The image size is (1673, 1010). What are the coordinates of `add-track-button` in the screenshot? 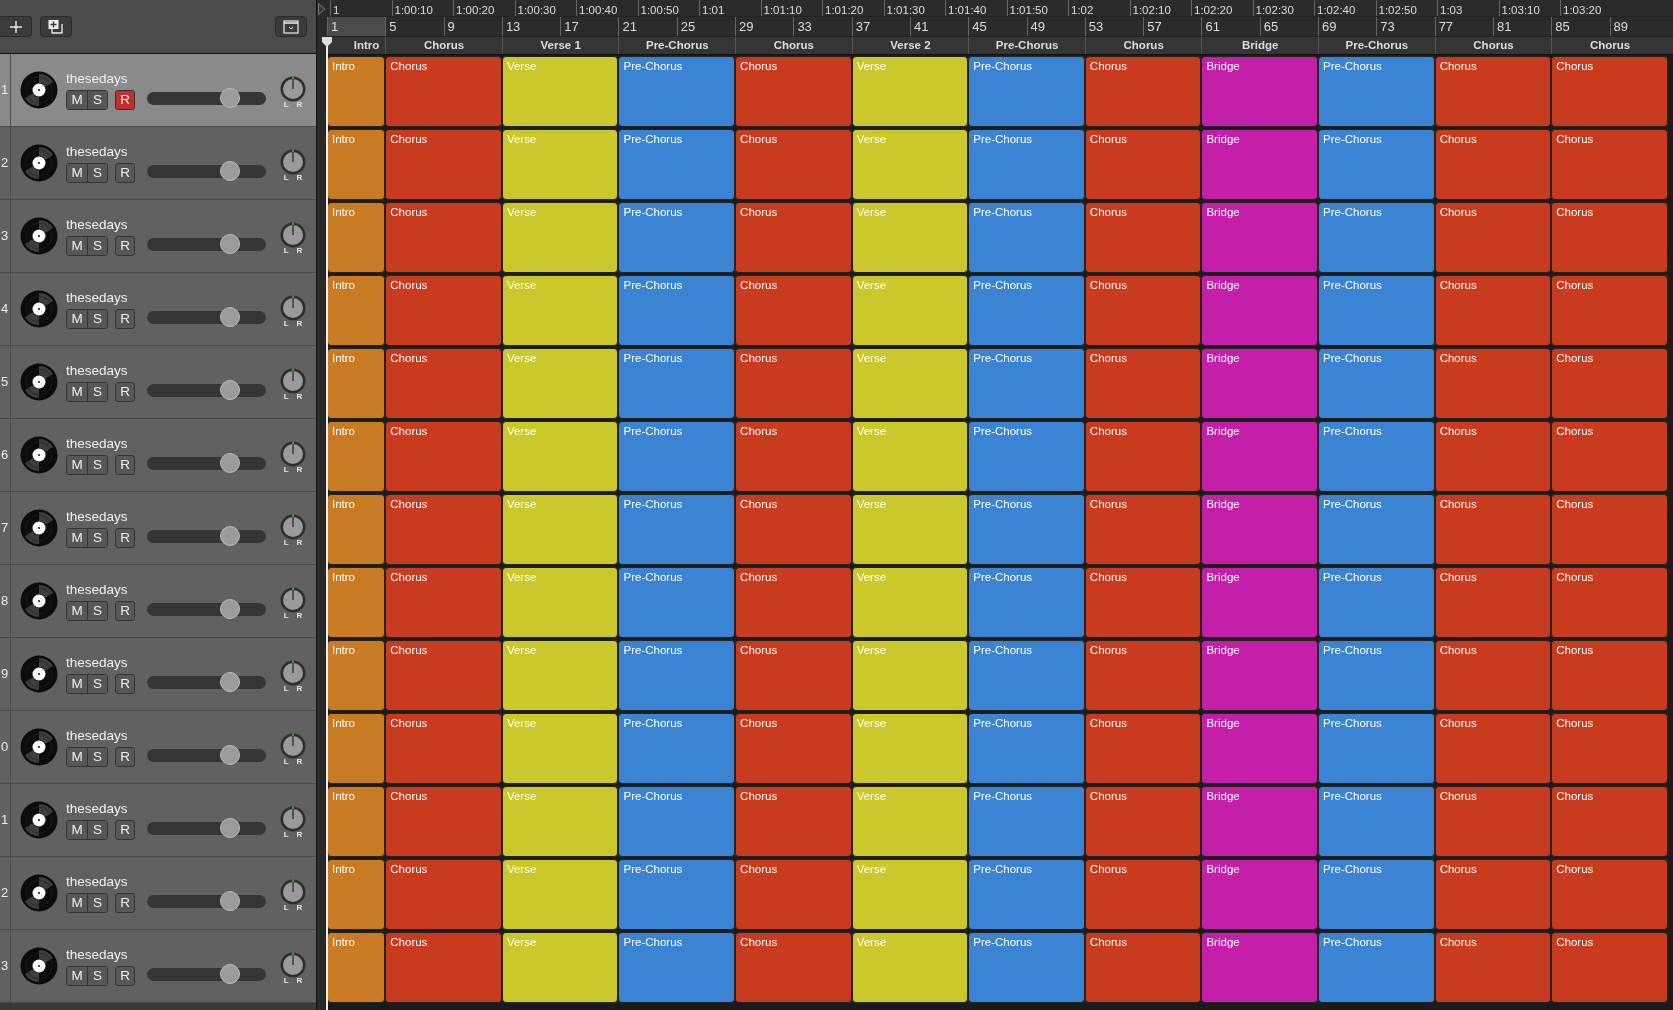 It's located at (16, 26).